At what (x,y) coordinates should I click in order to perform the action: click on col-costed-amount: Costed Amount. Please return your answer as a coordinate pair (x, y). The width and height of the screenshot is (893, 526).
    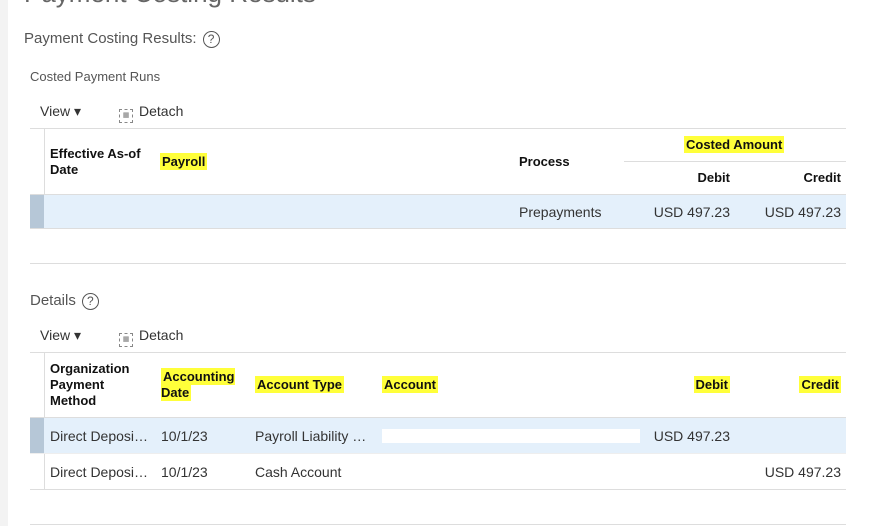
    Looking at the image, I should click on (734, 144).